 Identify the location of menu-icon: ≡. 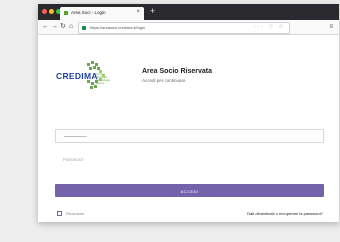
(331, 27).